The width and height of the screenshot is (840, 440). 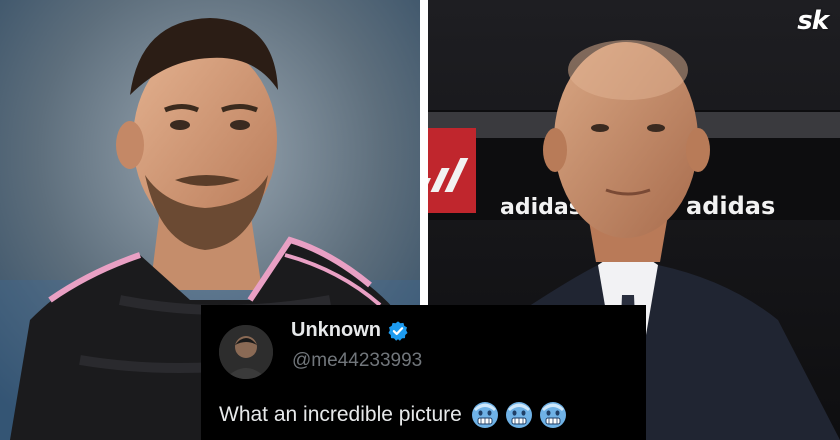 I want to click on tweet-body: What an incredible picture, so click(x=395, y=415).